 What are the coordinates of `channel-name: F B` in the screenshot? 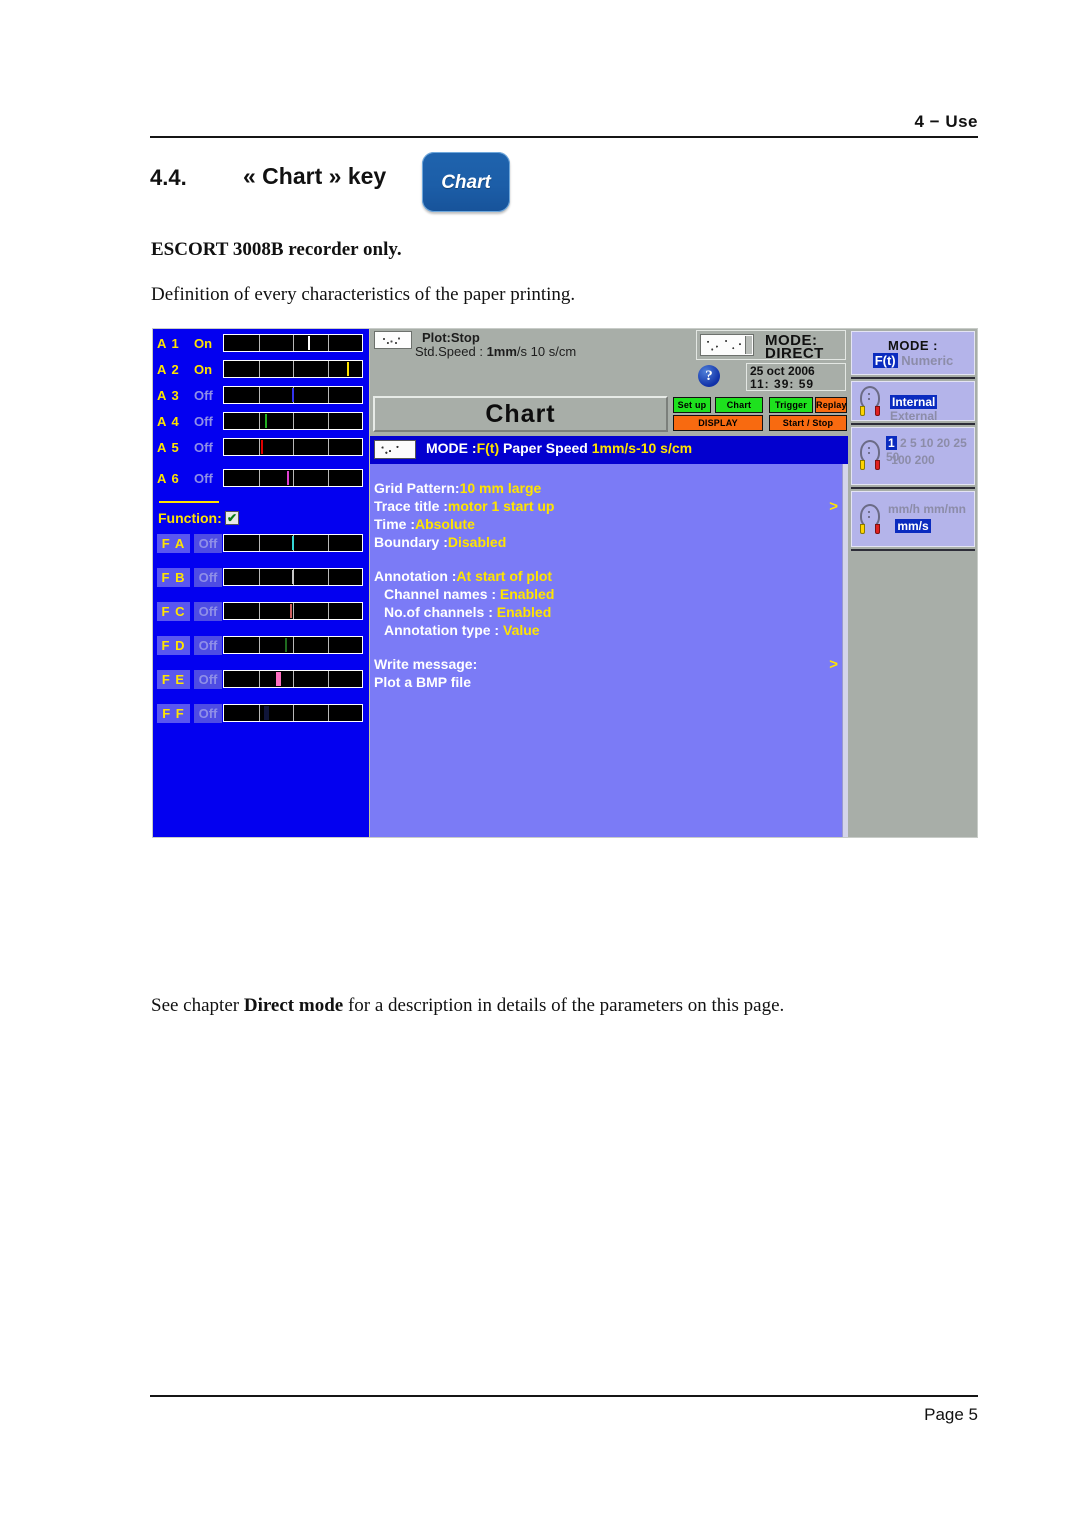 It's located at (173, 577).